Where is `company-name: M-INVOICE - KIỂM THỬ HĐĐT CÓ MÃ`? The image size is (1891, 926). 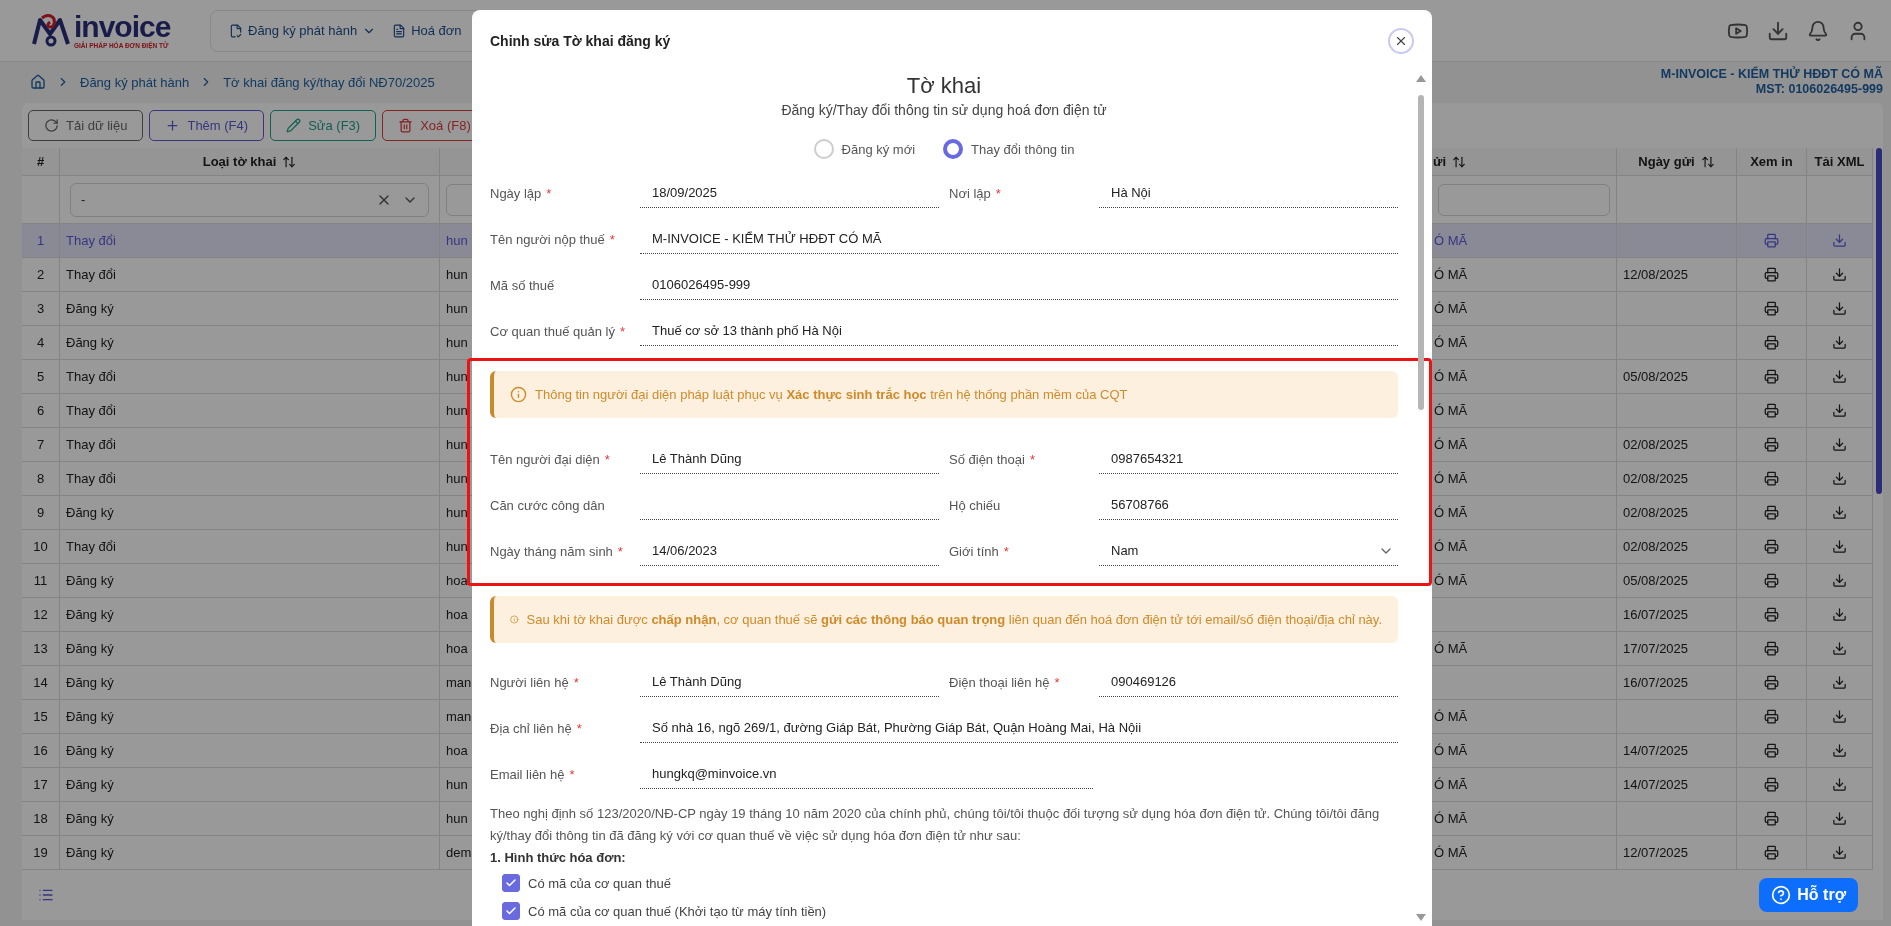
company-name: M-INVOICE - KIỂM THỬ HĐĐT CÓ MÃ is located at coordinates (1771, 74).